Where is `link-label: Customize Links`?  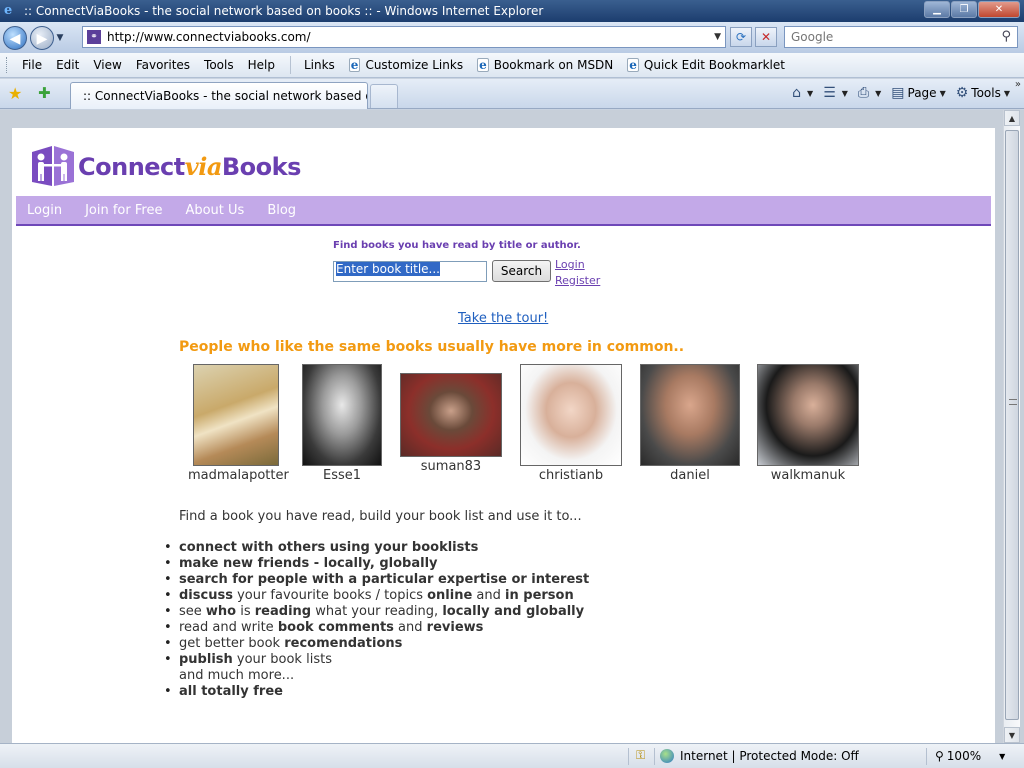 link-label: Customize Links is located at coordinates (414, 65).